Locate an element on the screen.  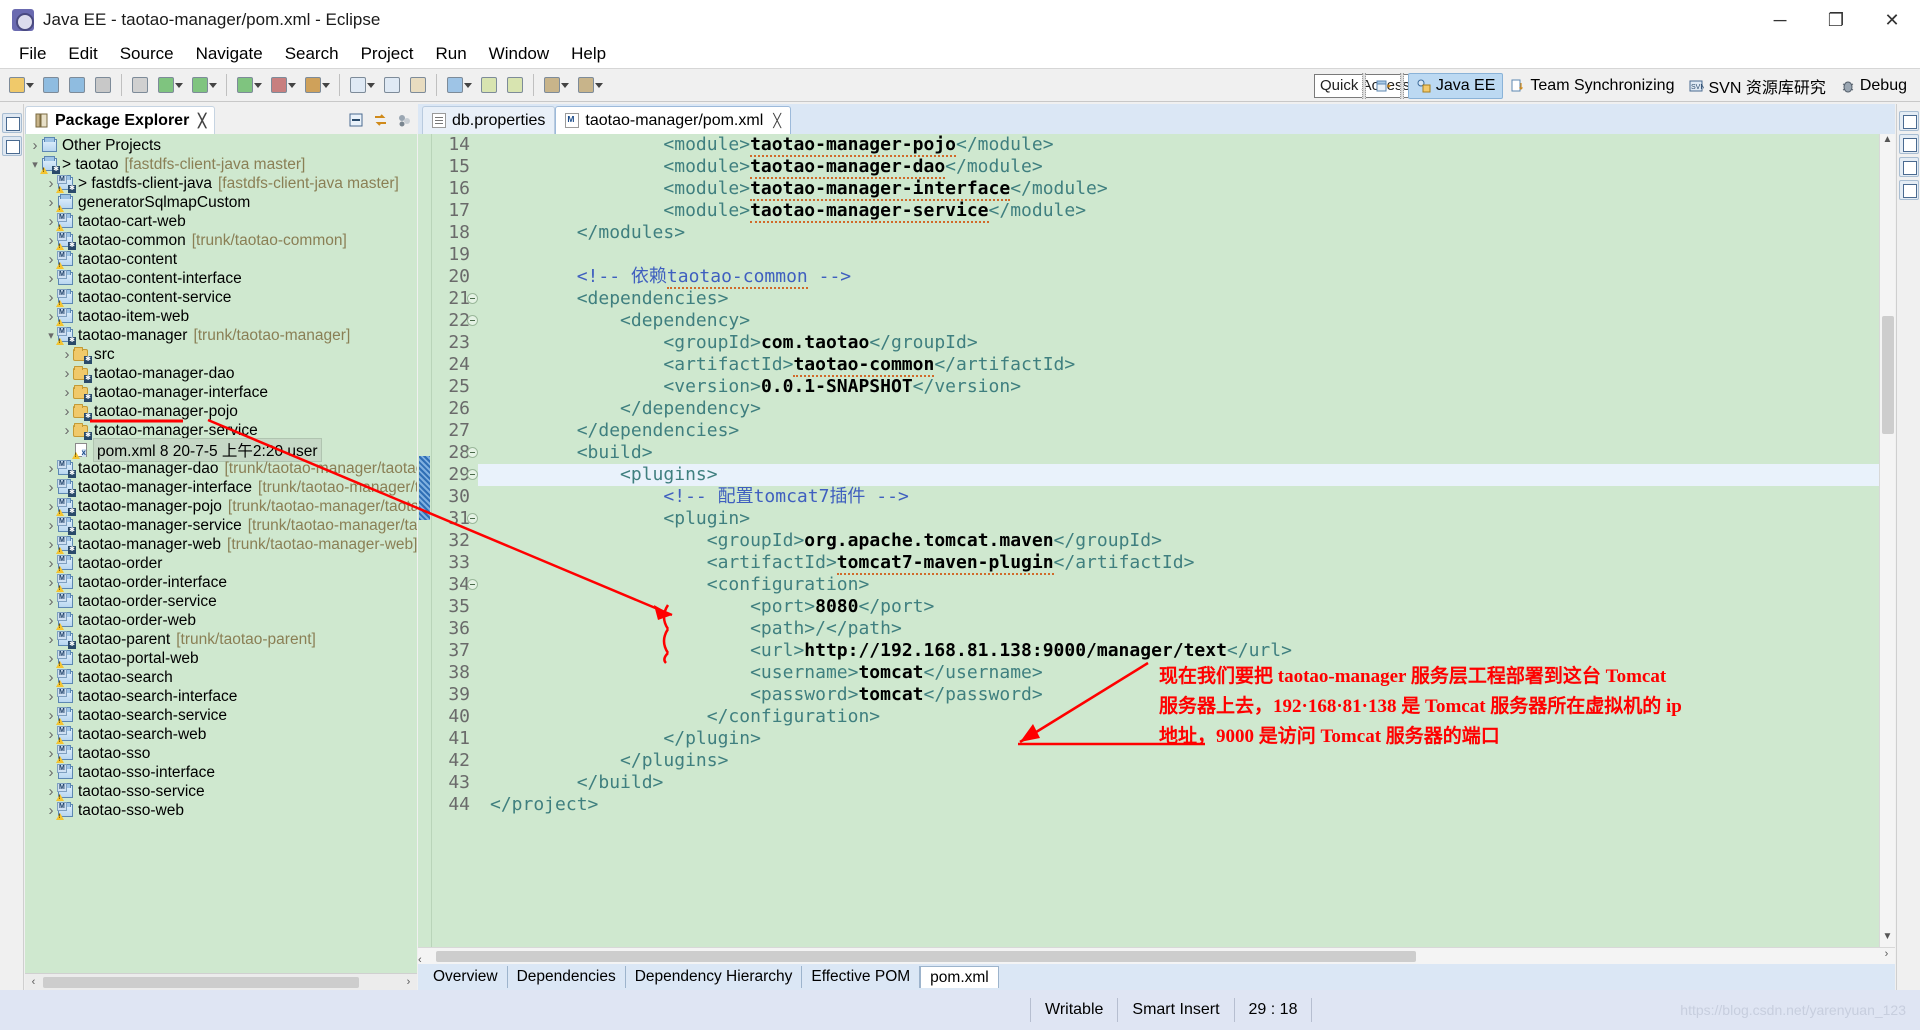
tree-item: Mtaotao-order-interface is located at coordinates (221, 582).